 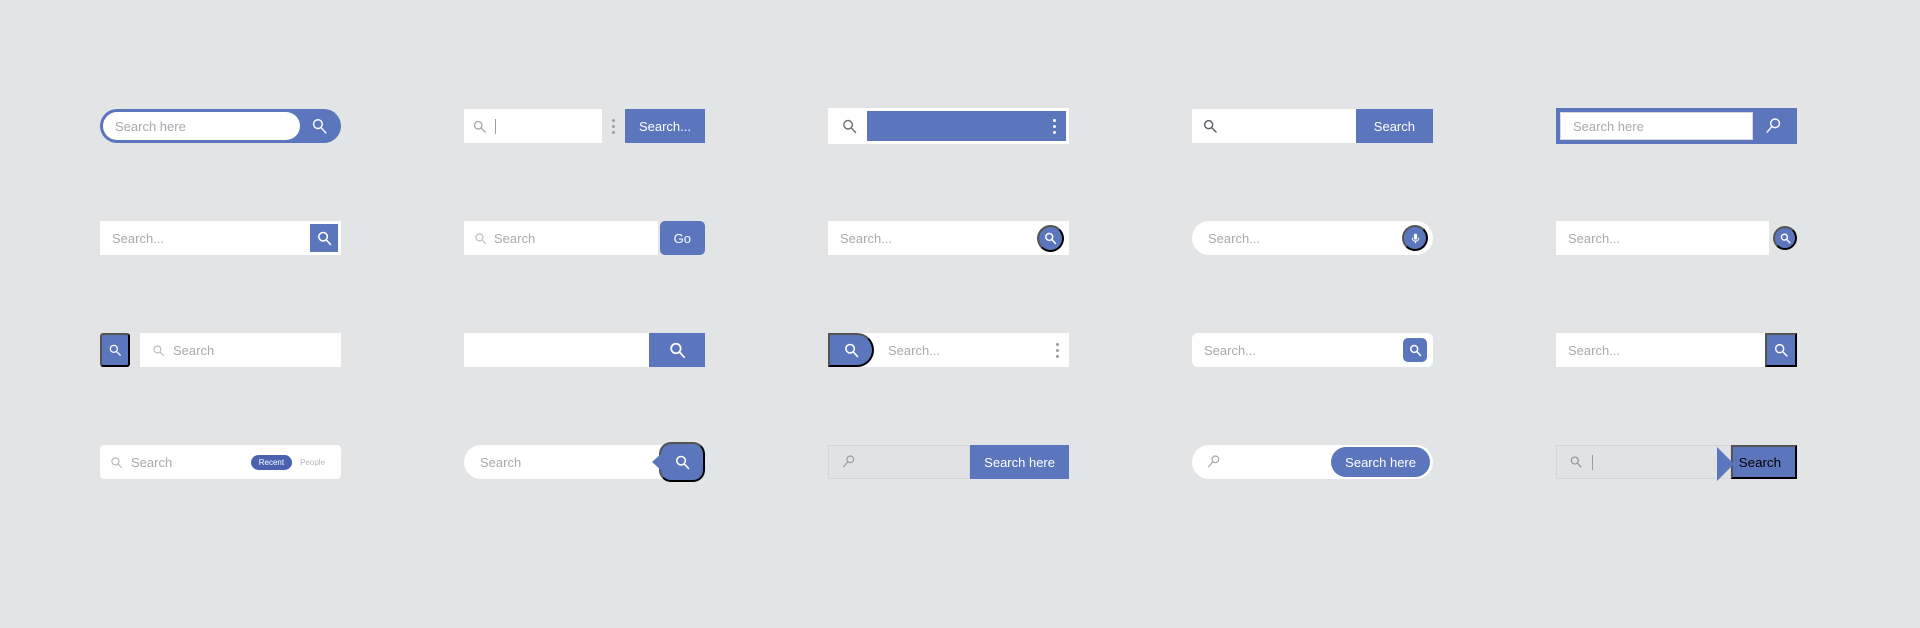 I want to click on variant-cell-4: Search, so click(x=1324, y=126).